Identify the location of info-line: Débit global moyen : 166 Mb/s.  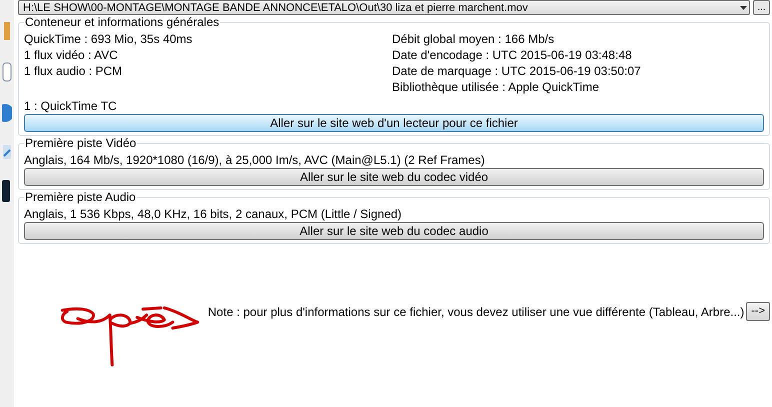
(474, 39).